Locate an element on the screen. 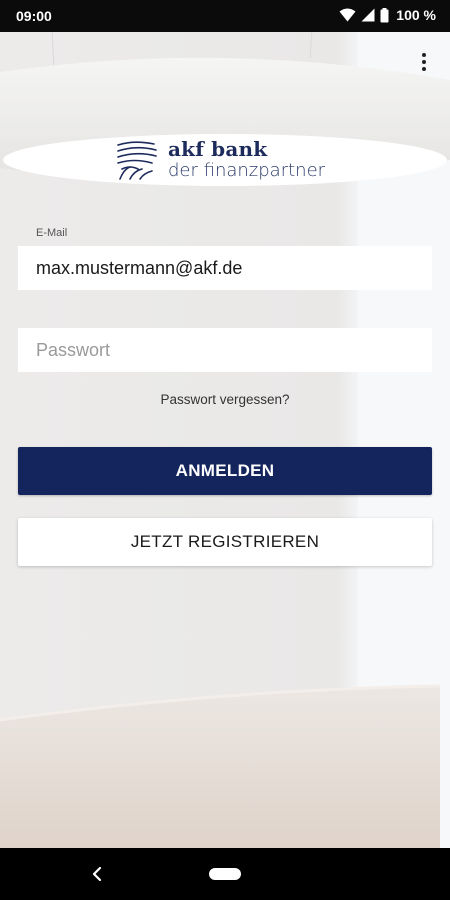  navigation-bar is located at coordinates (225, 874).